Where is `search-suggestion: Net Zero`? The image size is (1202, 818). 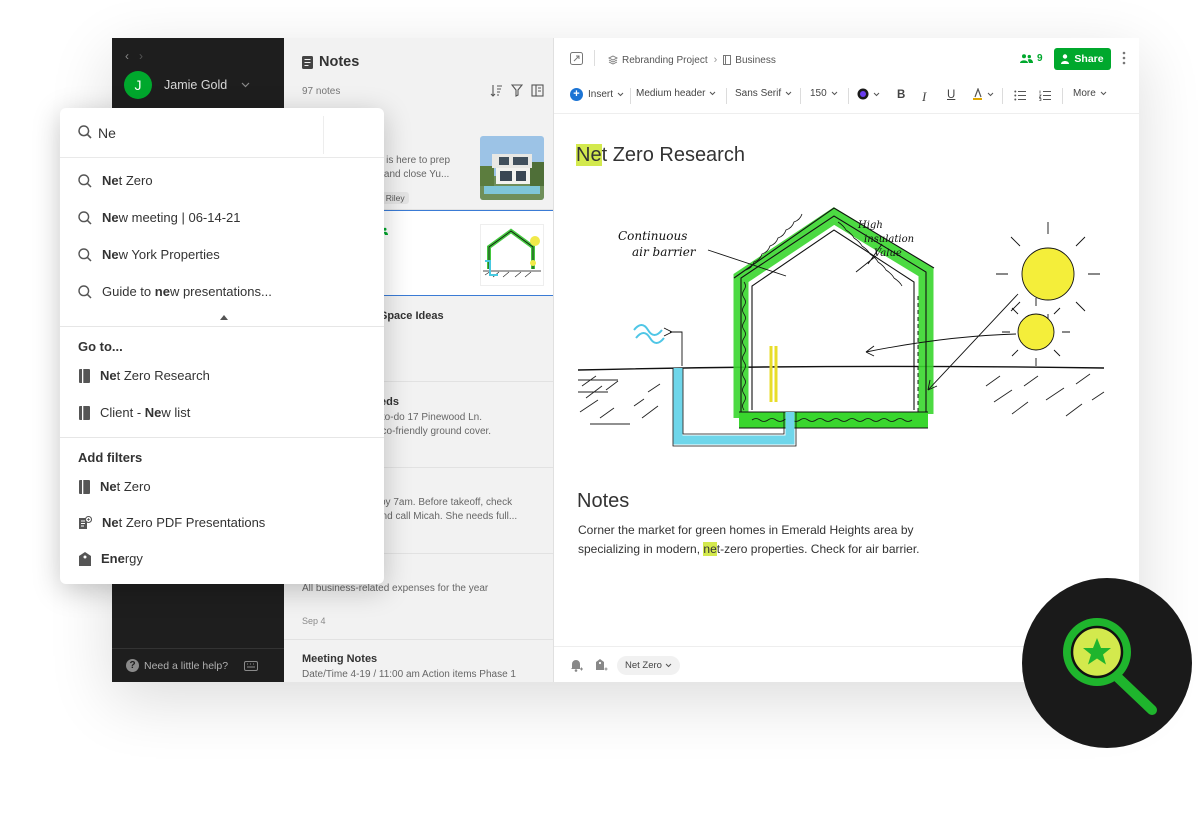 search-suggestion: Net Zero is located at coordinates (115, 180).